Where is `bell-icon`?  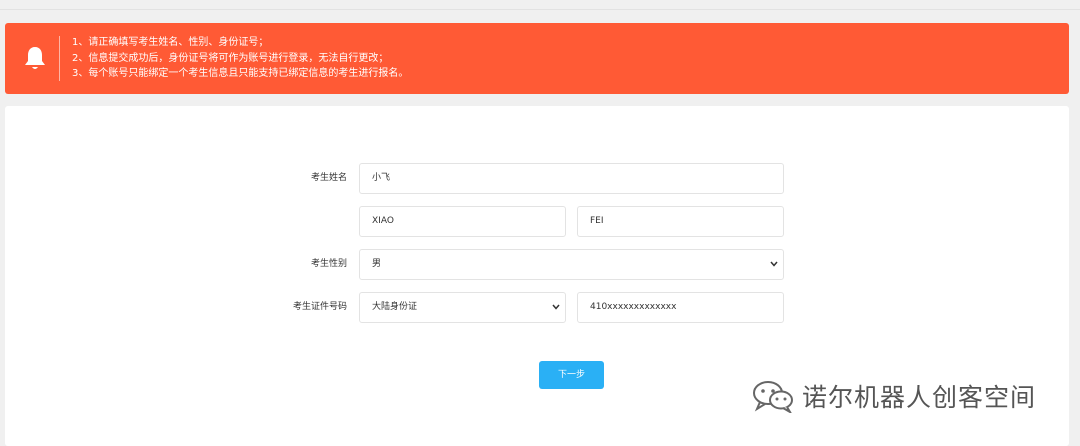 bell-icon is located at coordinates (35, 58).